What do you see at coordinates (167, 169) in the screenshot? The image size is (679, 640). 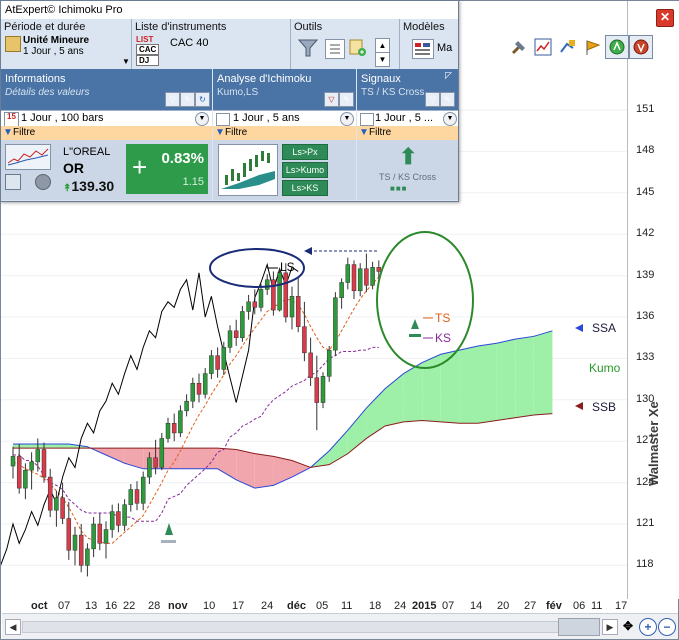 I see `change-box: + 0.83% 1.15` at bounding box center [167, 169].